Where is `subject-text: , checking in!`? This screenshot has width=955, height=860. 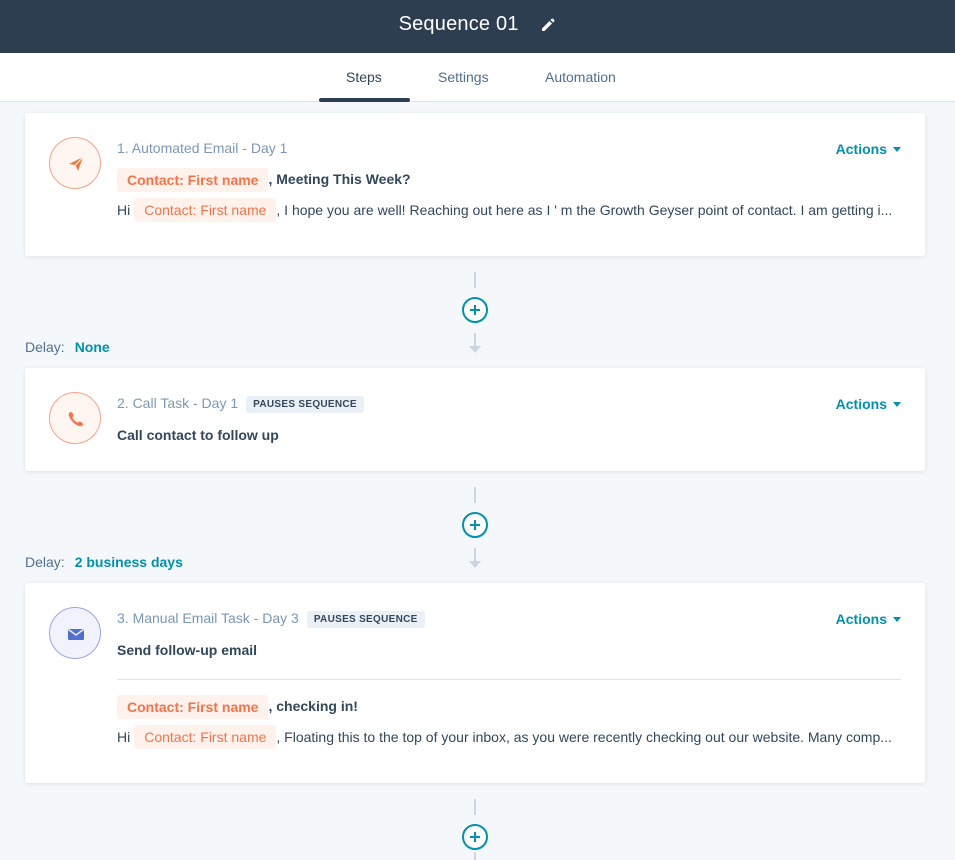 subject-text: , checking in! is located at coordinates (313, 706).